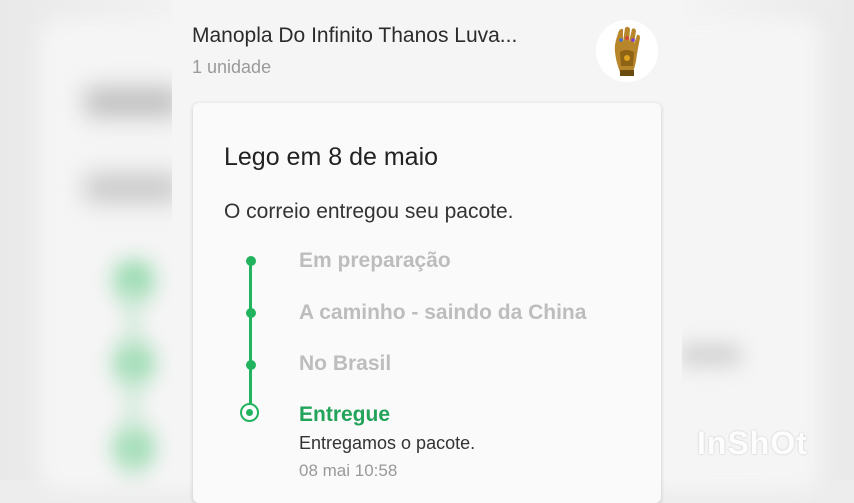 The image size is (854, 503). Describe the element at coordinates (345, 414) in the screenshot. I see `timeline-step-current: Entregue` at that location.